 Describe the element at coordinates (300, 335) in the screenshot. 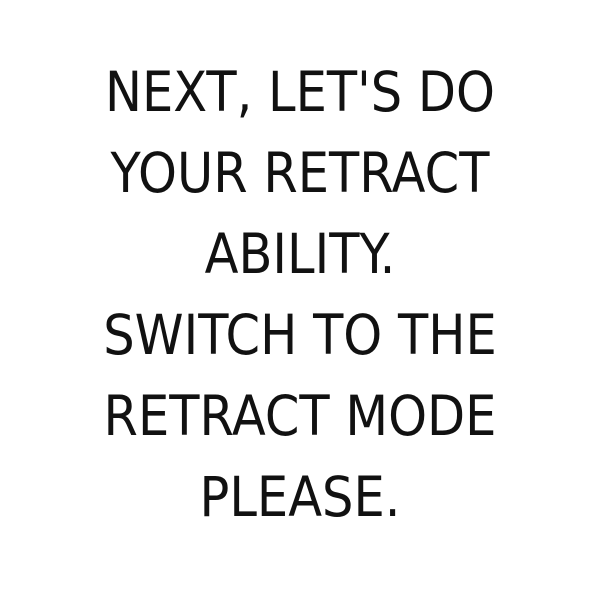

I see `instruction-line-4: SWITCH TO THE` at that location.